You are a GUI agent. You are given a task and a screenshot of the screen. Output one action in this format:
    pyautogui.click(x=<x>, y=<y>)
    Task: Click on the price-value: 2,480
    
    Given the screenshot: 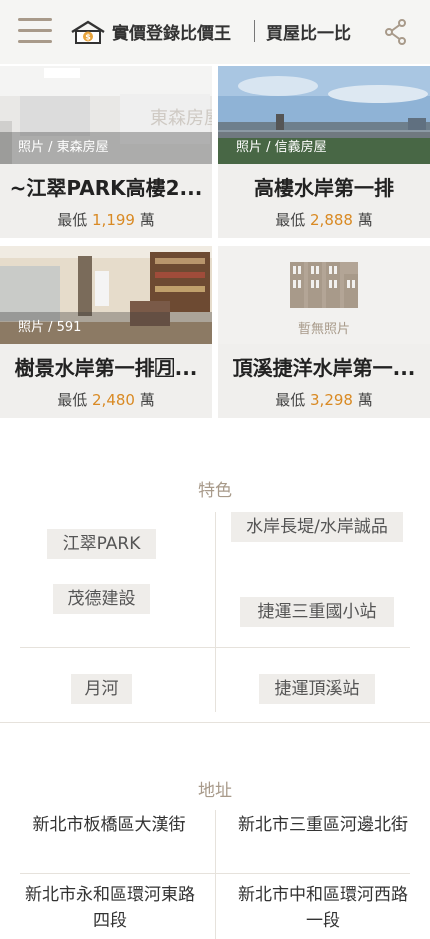 What is the action you would take?
    pyautogui.click(x=113, y=400)
    